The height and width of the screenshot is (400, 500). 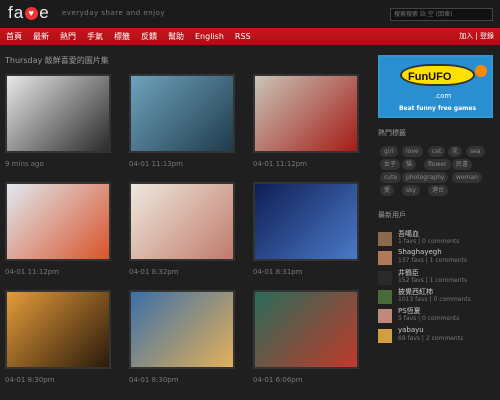 What do you see at coordinates (433, 261) in the screenshot?
I see `user-stats: 137 favs | 1 comments` at bounding box center [433, 261].